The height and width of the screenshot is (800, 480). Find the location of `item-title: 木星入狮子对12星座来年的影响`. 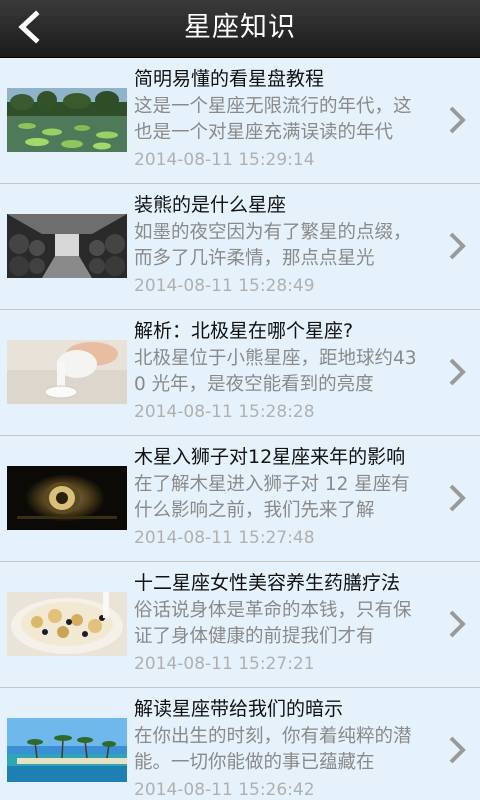

item-title: 木星入狮子对12星座来年的影响 is located at coordinates (270, 457).